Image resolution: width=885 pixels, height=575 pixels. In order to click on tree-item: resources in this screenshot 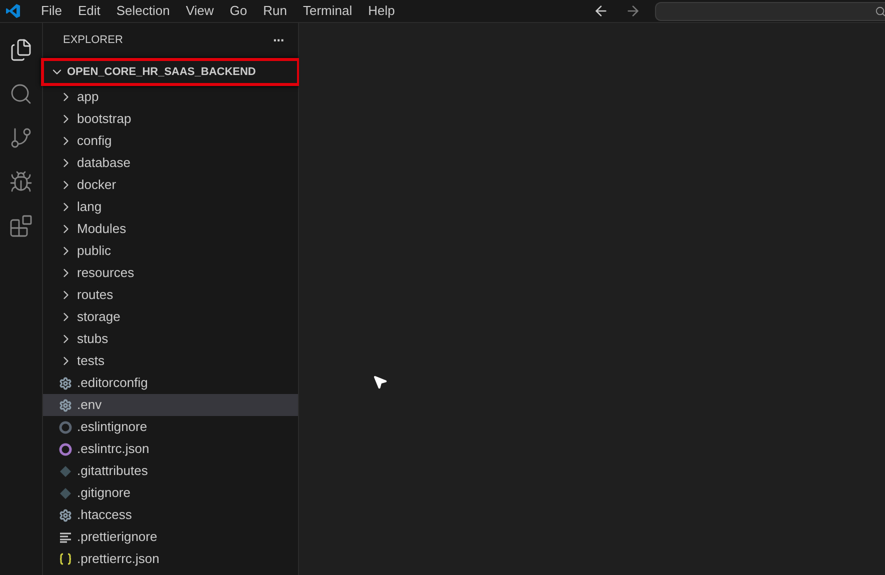, I will do `click(170, 273)`.